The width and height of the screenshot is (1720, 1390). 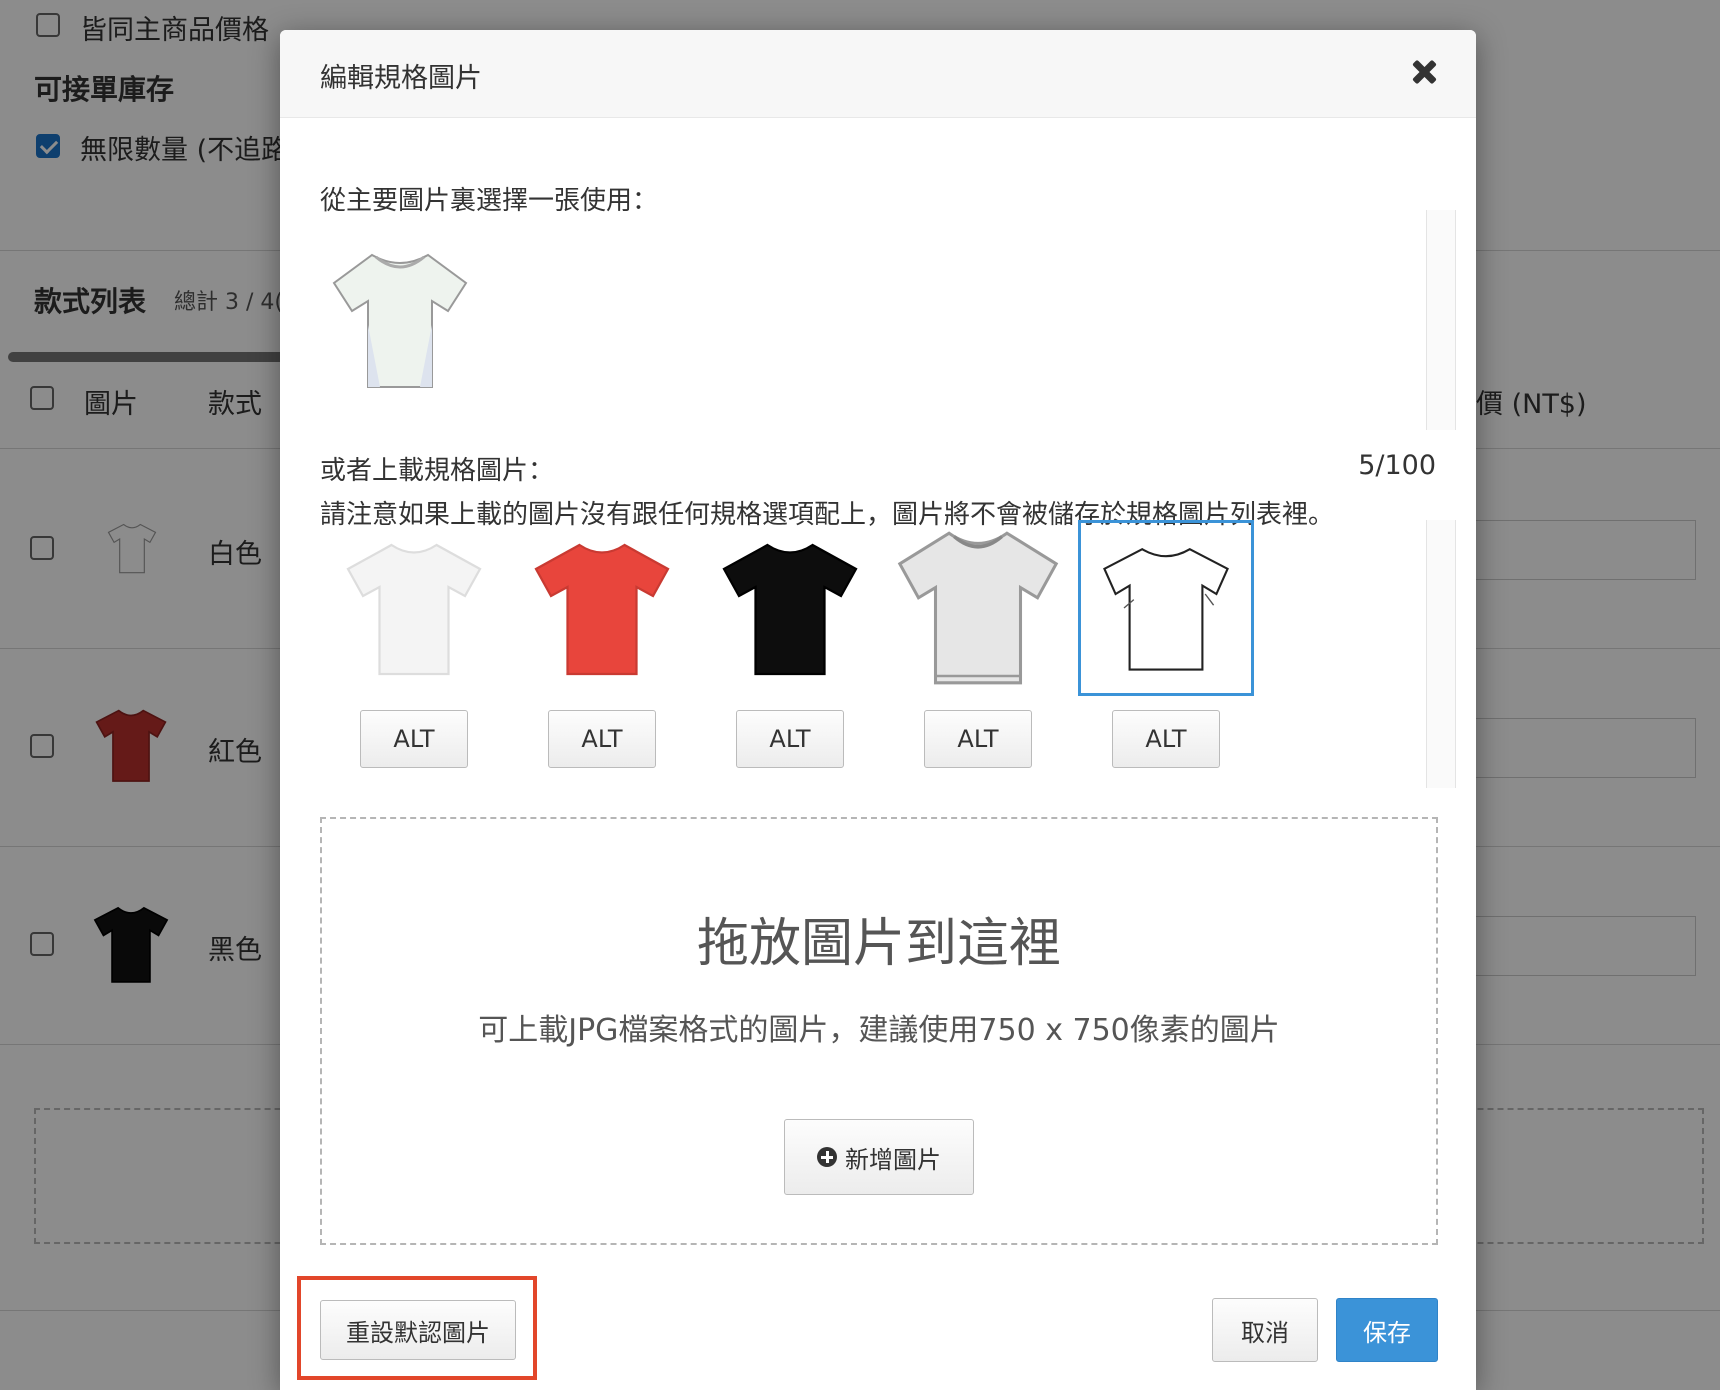 What do you see at coordinates (893, 1159) in the screenshot?
I see `add-image-label: 新增圖片` at bounding box center [893, 1159].